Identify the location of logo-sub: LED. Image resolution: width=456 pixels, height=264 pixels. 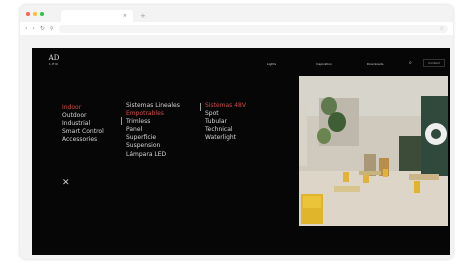
(54, 64).